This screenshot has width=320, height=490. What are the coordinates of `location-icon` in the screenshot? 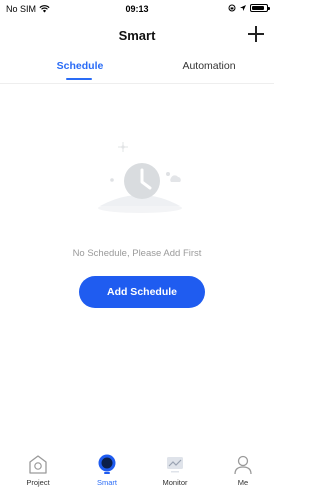 It's located at (243, 8).